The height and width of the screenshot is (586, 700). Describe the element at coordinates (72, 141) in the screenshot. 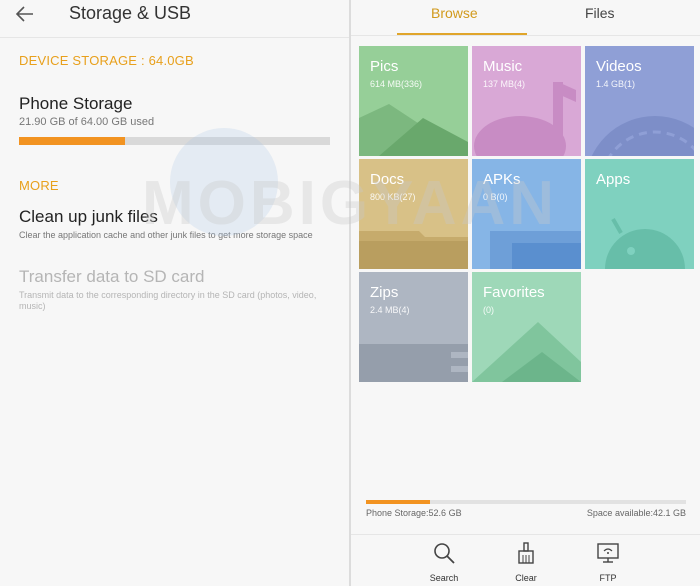

I see `storage-usage-fill` at that location.